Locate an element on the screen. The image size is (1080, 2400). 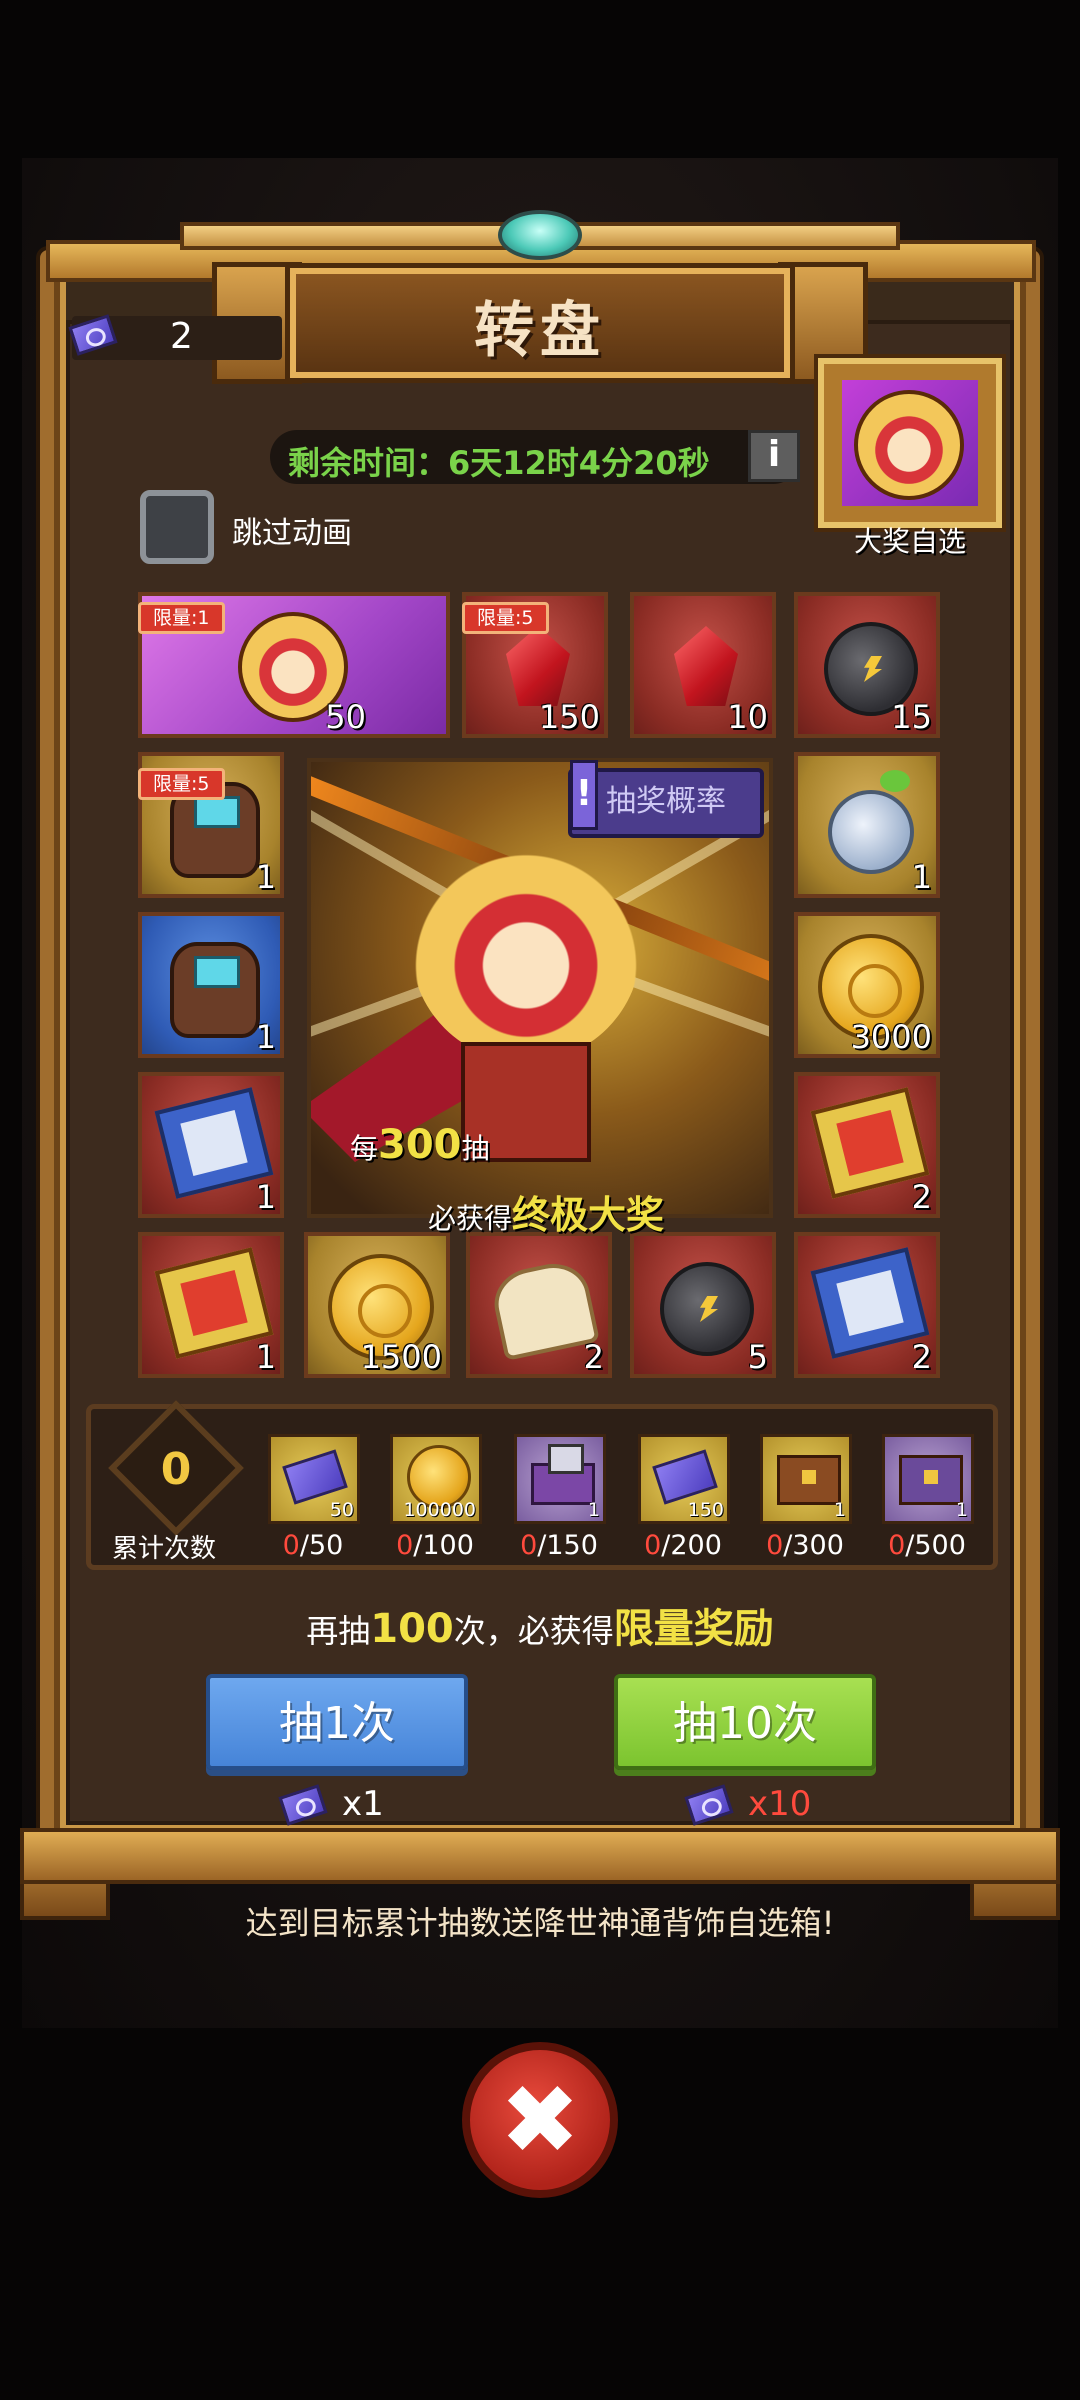
prize-quantity: 150 is located at coordinates (569, 717).